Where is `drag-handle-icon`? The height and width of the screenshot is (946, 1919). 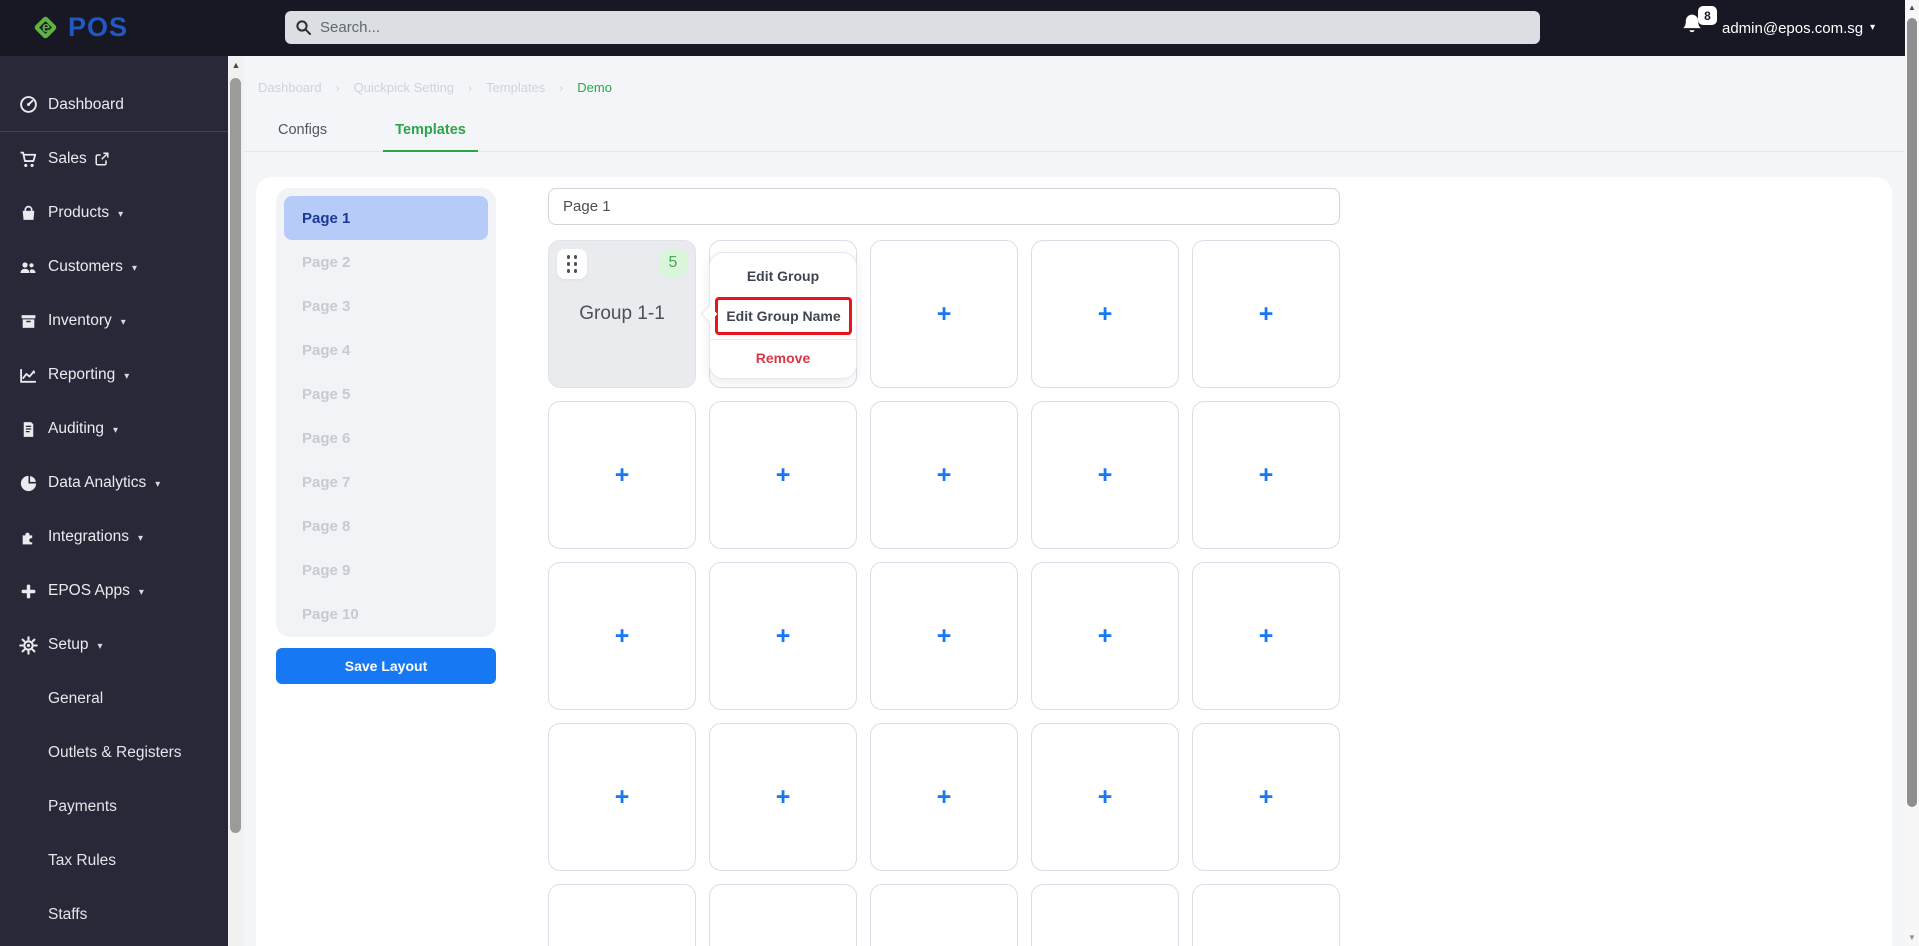
drag-handle-icon is located at coordinates (572, 264).